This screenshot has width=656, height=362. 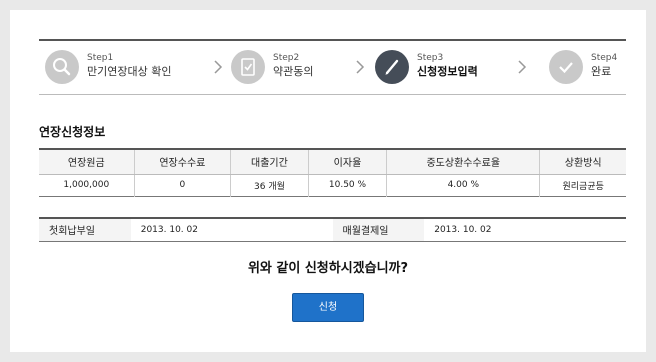 What do you see at coordinates (72, 132) in the screenshot?
I see `section-title: 연장신청정보` at bounding box center [72, 132].